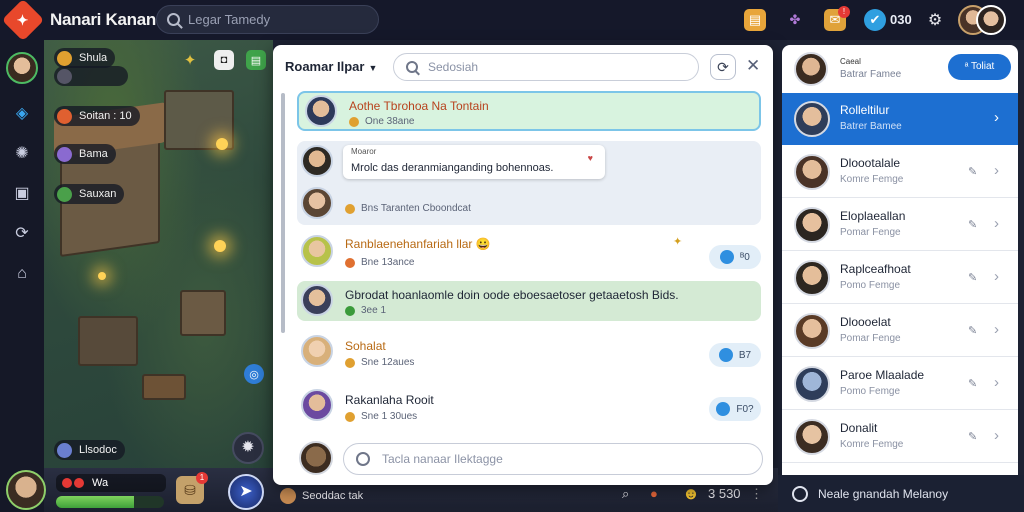 The image size is (1024, 512). I want to click on settings-icon: ⚙, so click(935, 20).